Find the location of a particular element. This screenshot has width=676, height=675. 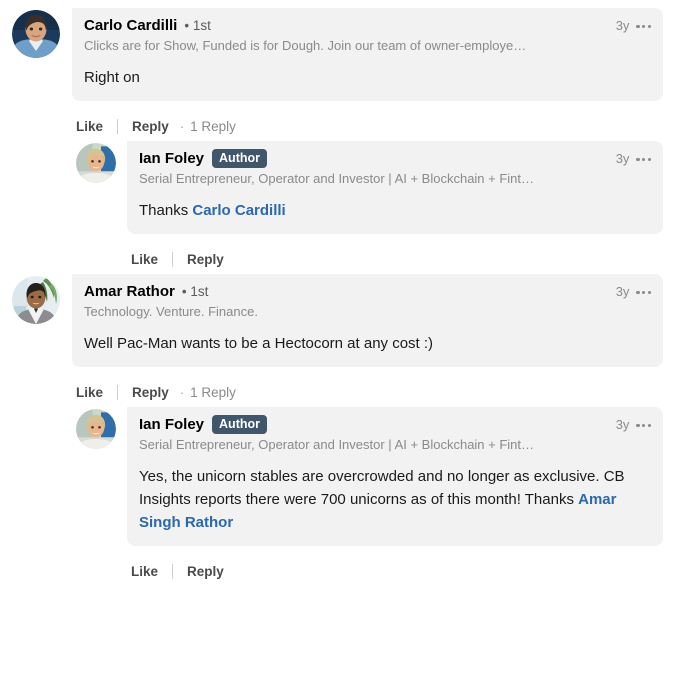

author-line: Amar Rathor • 1st is located at coordinates (146, 291).